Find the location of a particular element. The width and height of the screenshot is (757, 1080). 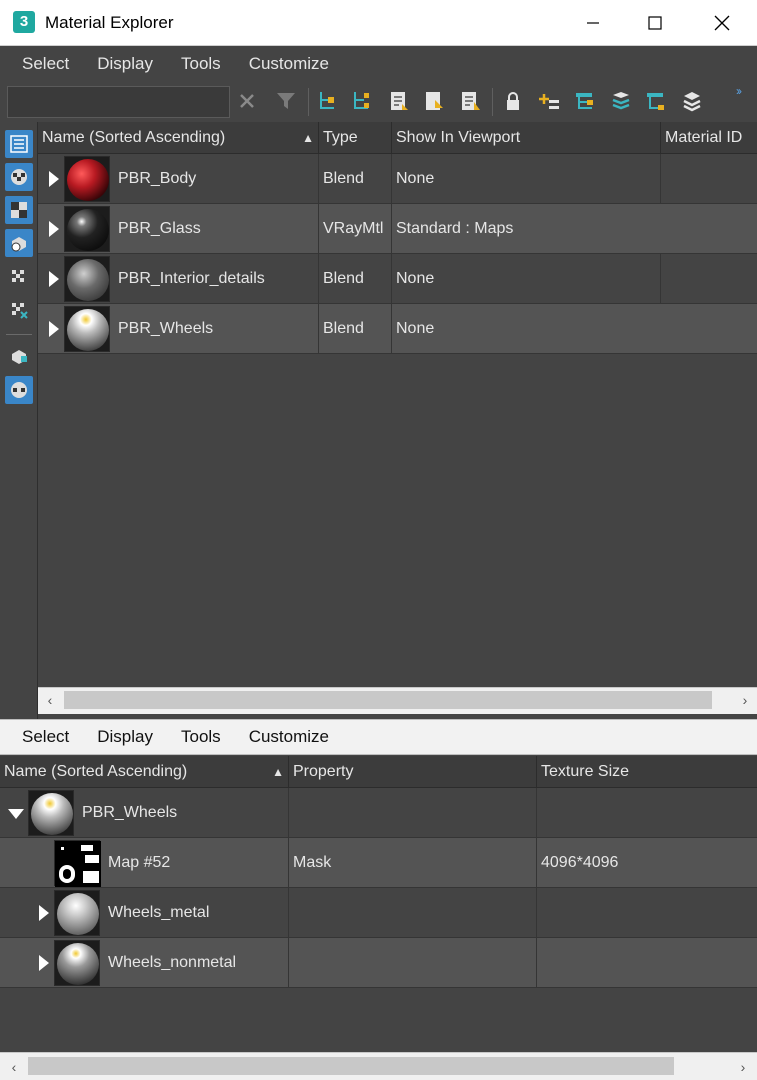

bottom-horizontal-scrollbar: ‹ › is located at coordinates (378, 1066).